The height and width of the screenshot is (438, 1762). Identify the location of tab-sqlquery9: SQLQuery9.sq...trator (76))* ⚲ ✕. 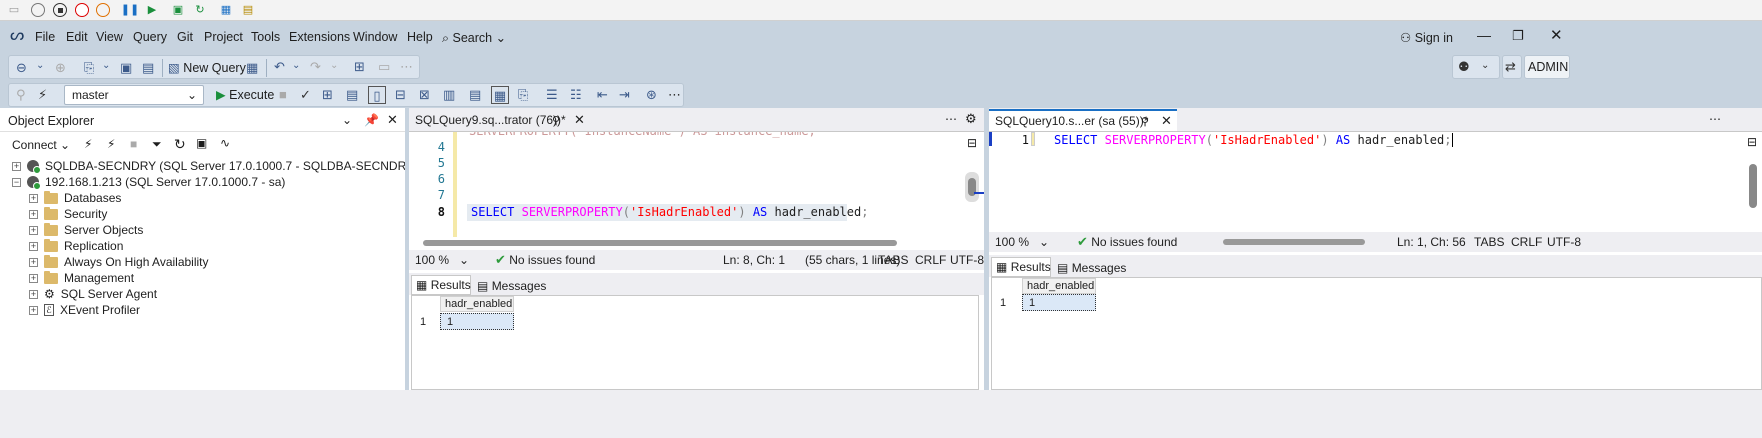
(501, 120).